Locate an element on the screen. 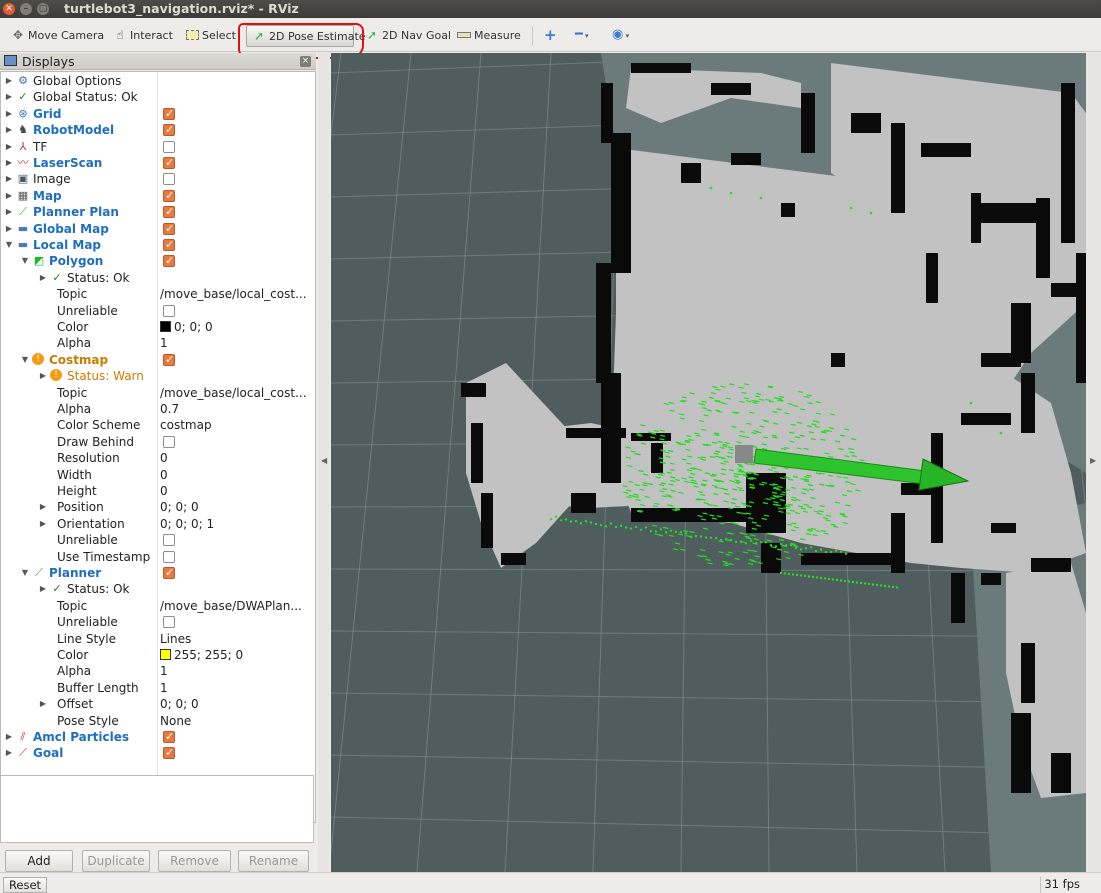 The height and width of the screenshot is (893, 1101). tree-row: ▶ ⊛ Grid is located at coordinates (158, 114).